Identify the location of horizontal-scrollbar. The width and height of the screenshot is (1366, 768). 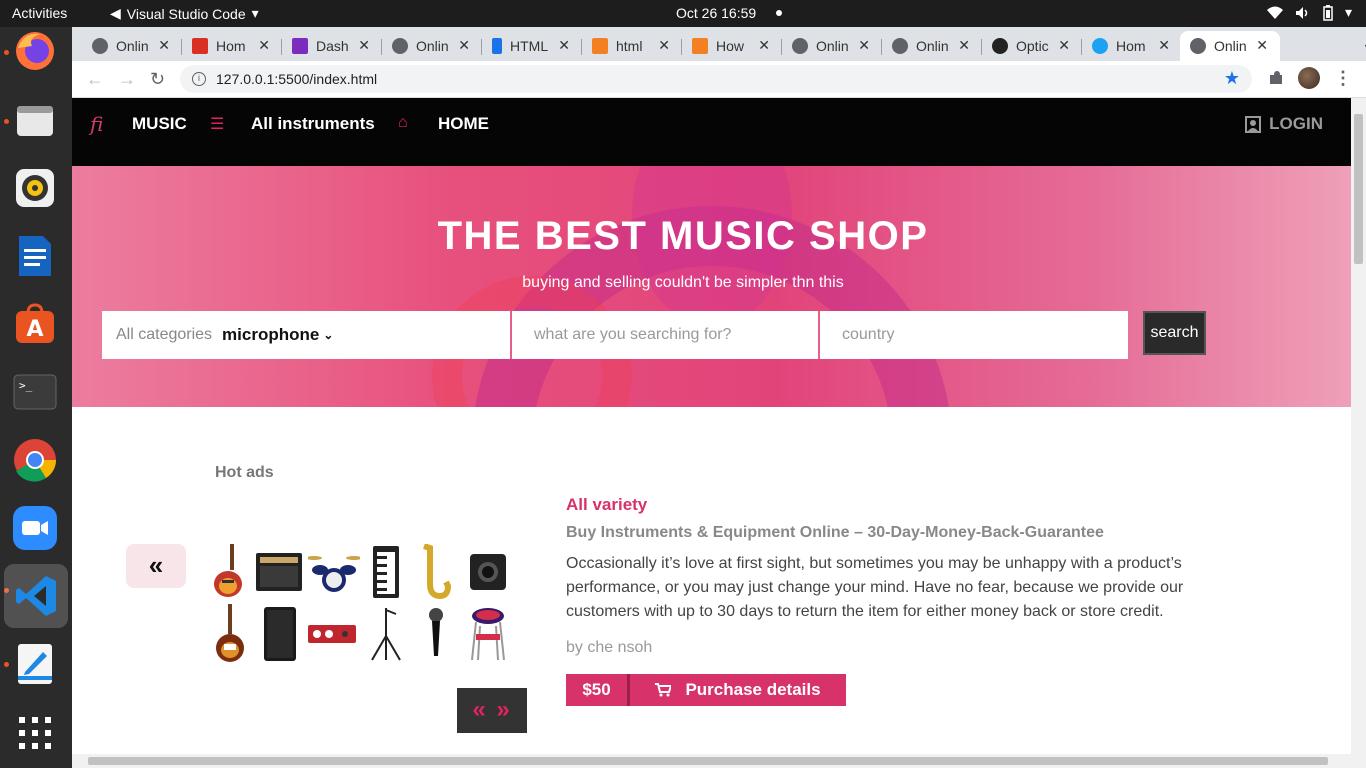
(719, 761).